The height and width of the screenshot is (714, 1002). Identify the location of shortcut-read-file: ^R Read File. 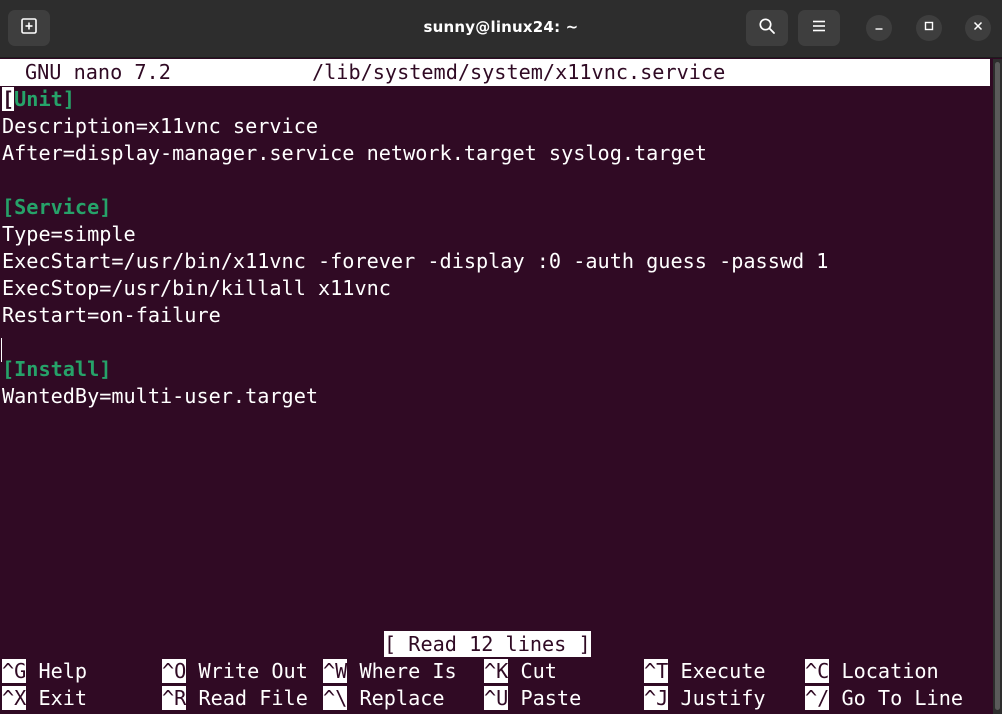
(235, 698).